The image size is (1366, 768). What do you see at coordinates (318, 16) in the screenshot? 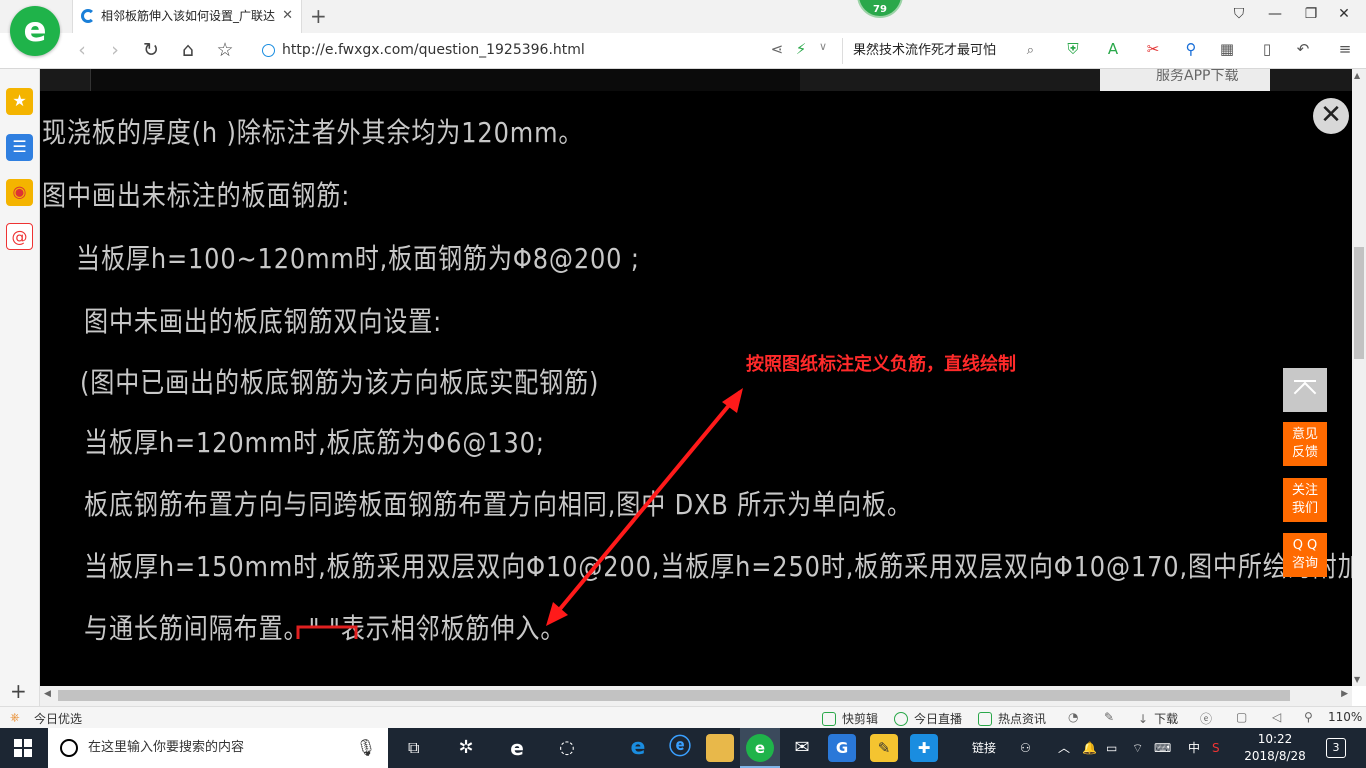
I see `new-tab-button: +` at bounding box center [318, 16].